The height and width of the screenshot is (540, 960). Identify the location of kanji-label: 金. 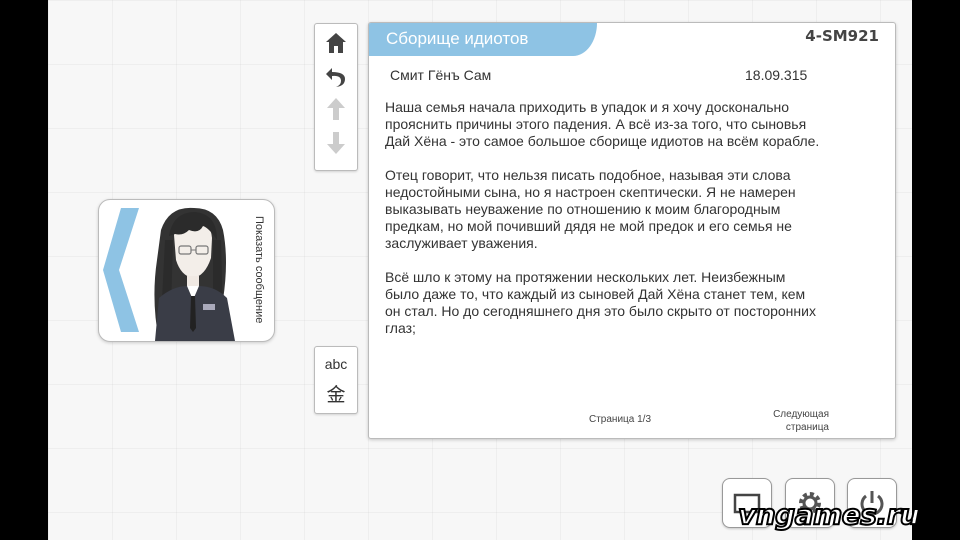
(336, 395).